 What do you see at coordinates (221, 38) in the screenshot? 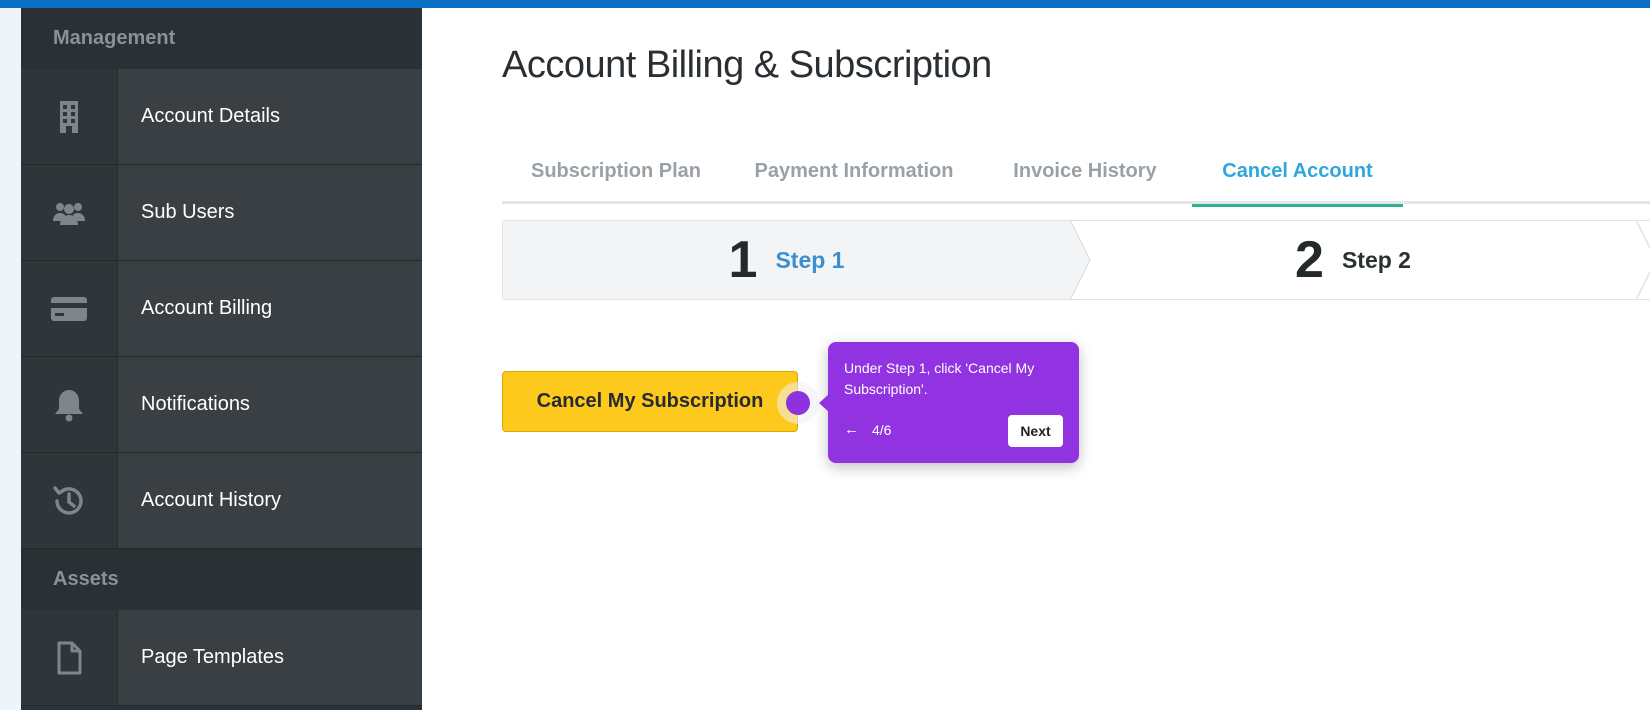
I see `sidebar-section-management: Management` at bounding box center [221, 38].